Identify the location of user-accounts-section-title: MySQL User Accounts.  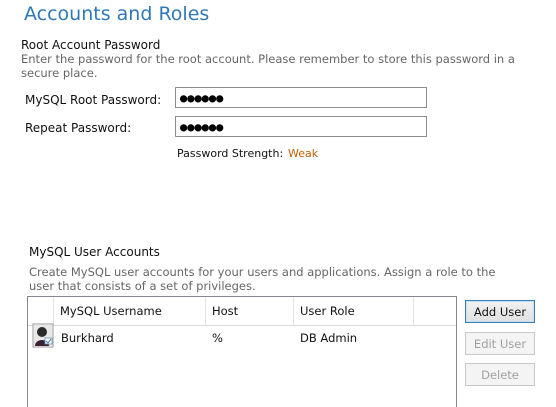
(94, 252).